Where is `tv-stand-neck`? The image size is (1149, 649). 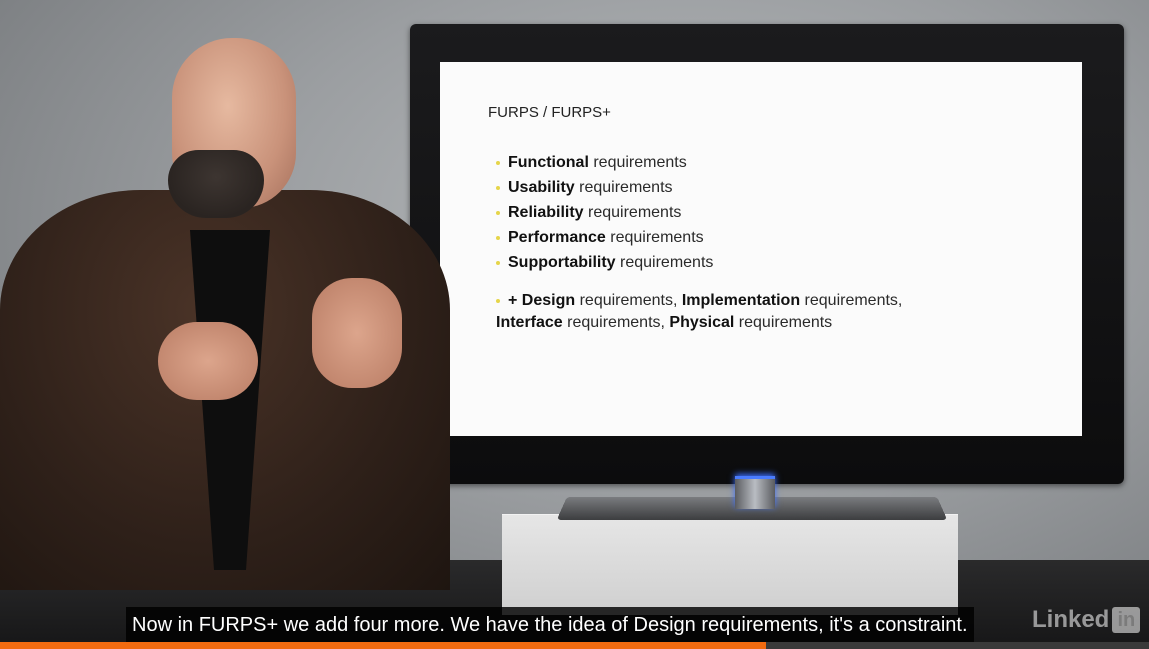
tv-stand-neck is located at coordinates (755, 492).